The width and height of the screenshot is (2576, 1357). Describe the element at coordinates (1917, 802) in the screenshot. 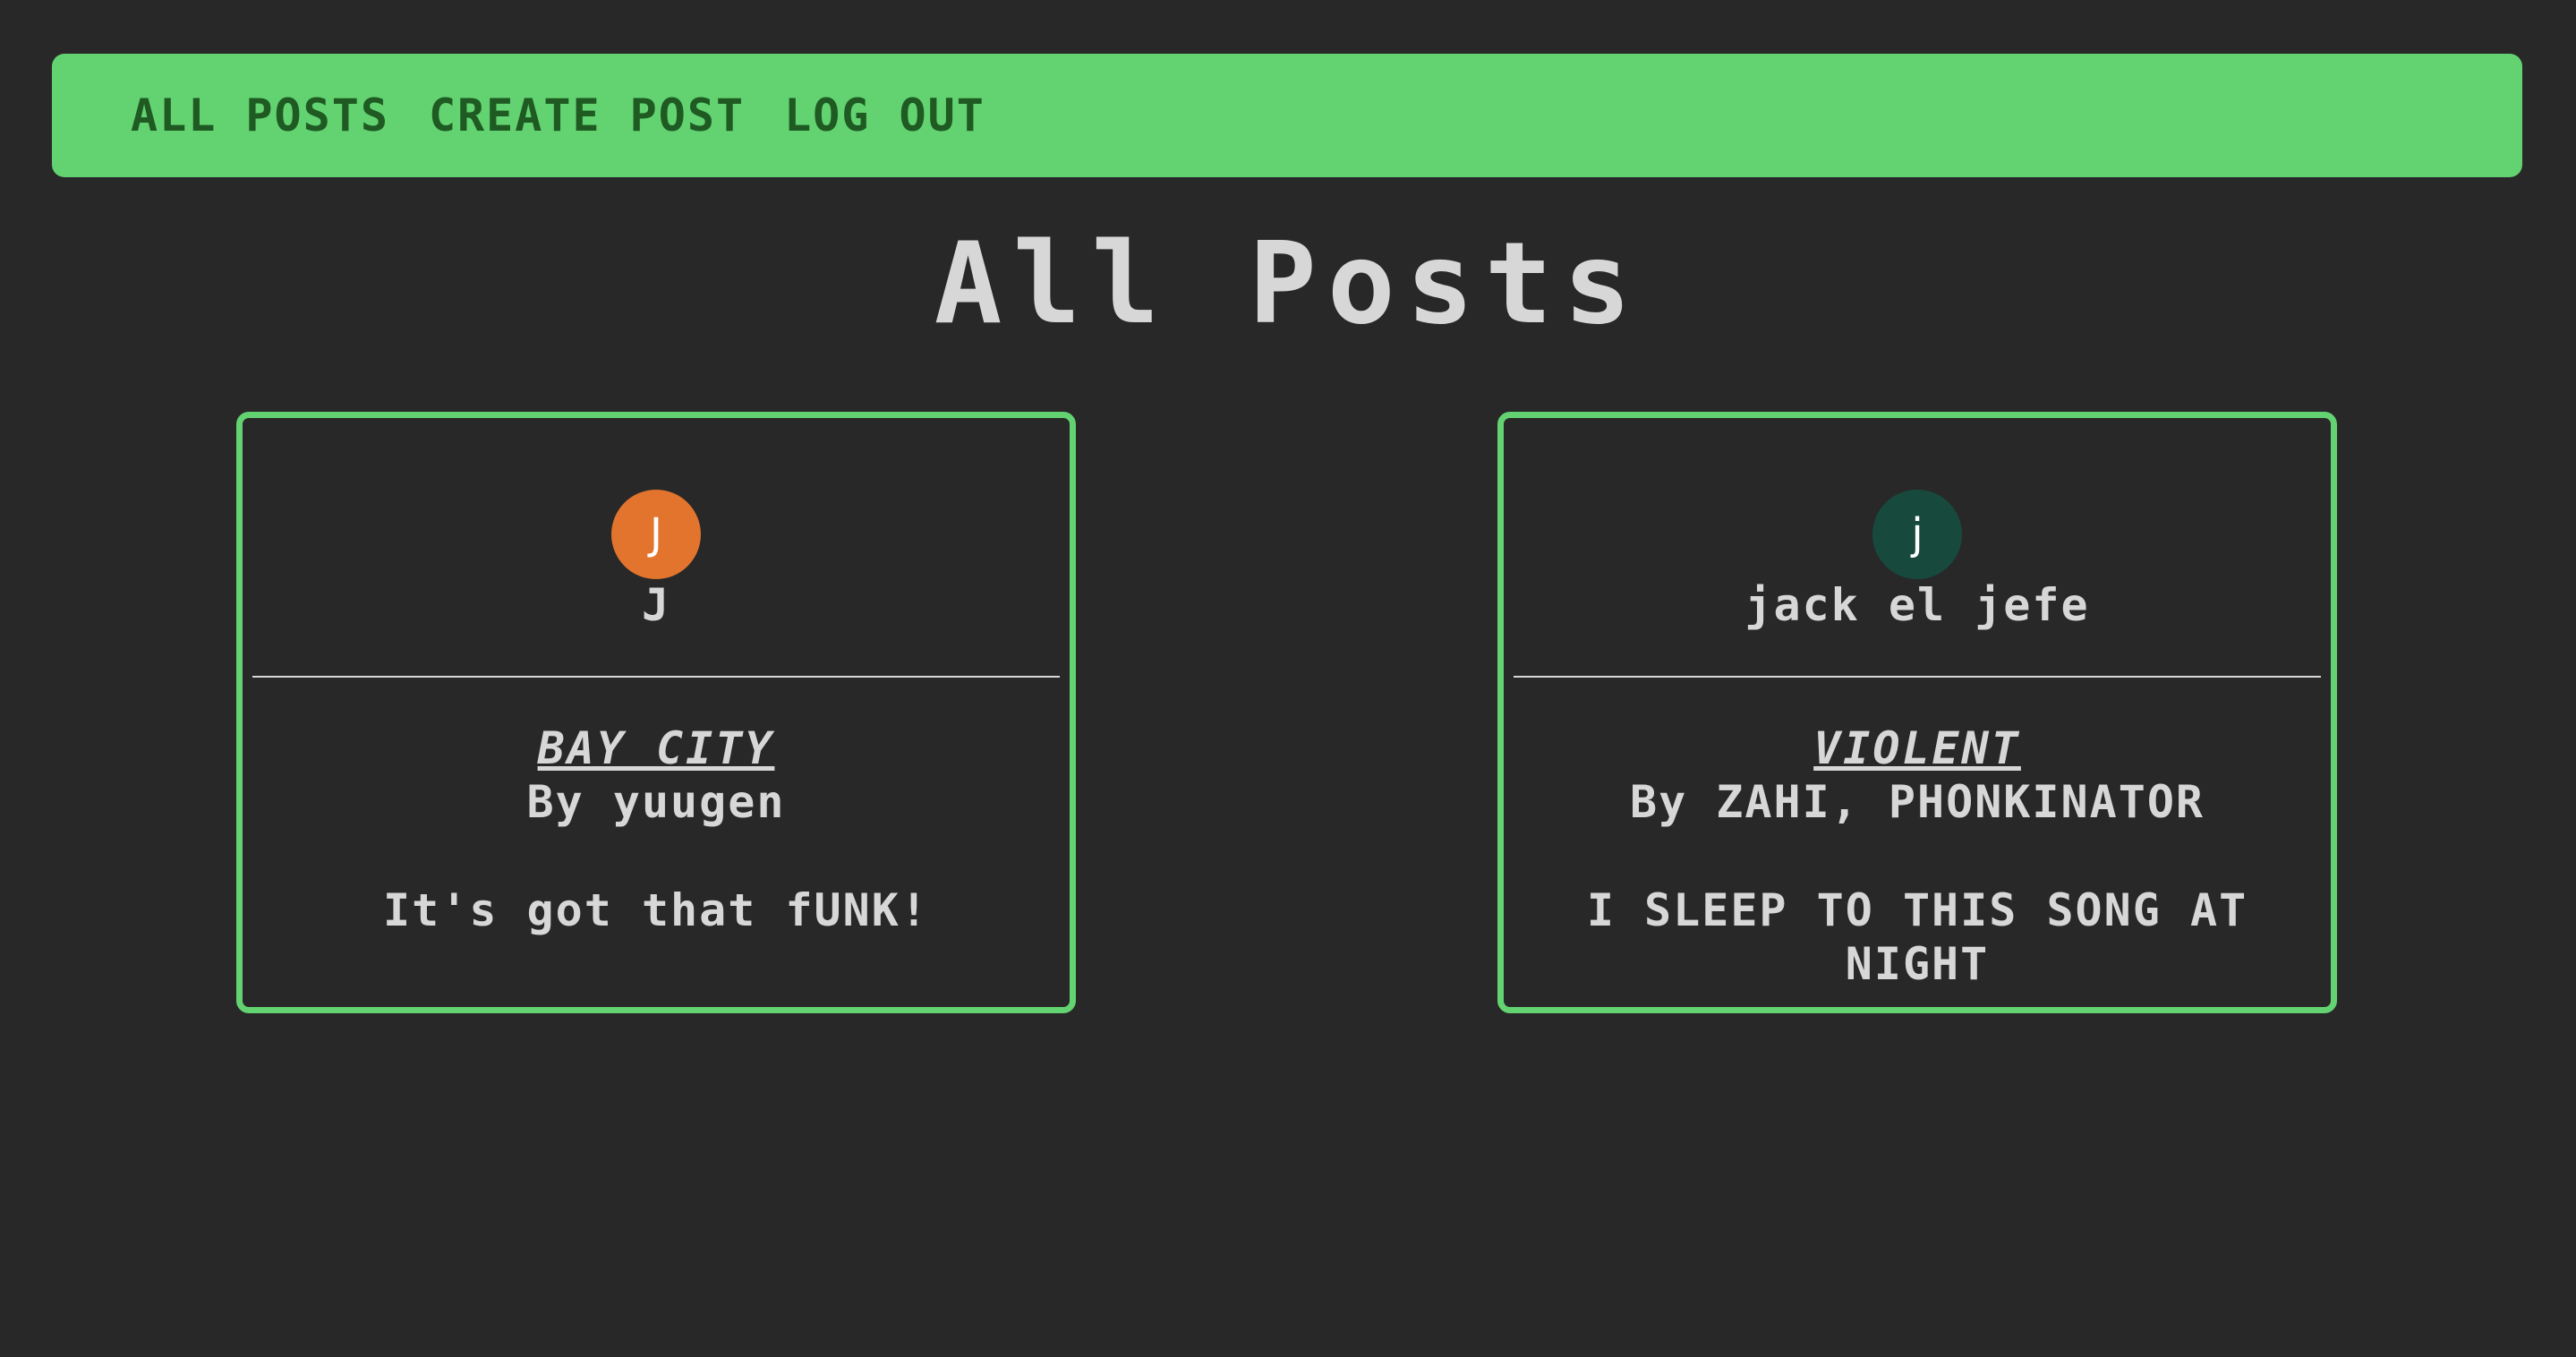

I see `post-artist: By ZAHI, PHONKINATOR` at that location.